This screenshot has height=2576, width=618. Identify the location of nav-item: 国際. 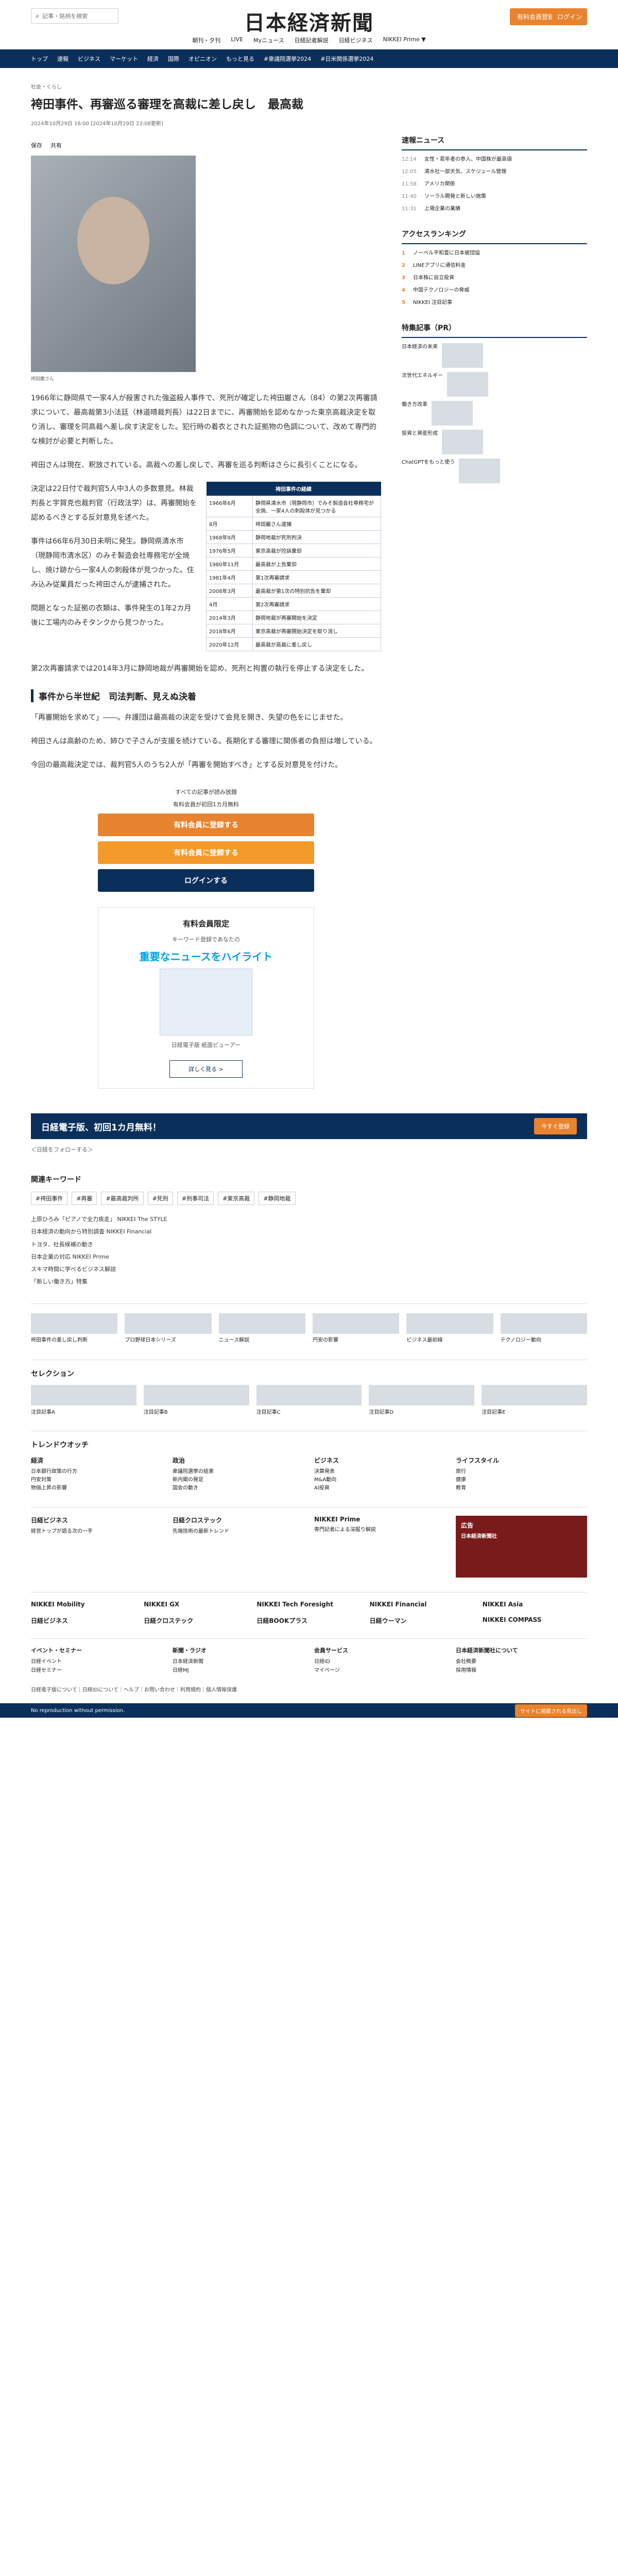
(174, 59).